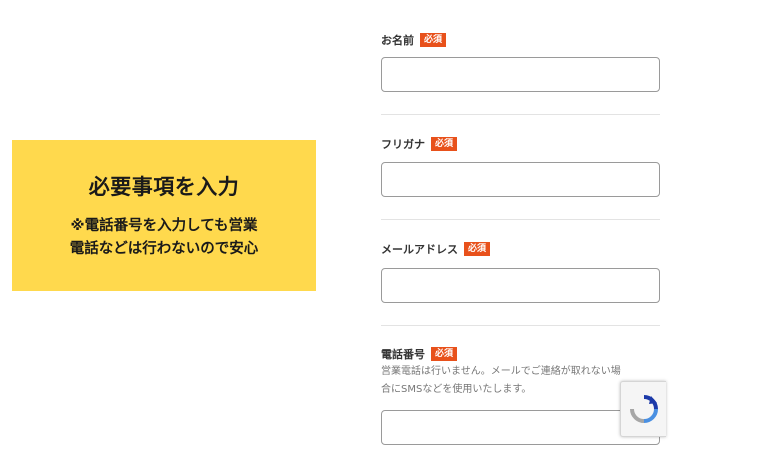 The height and width of the screenshot is (468, 770). I want to click on field-phone-label: 電話番号, so click(403, 354).